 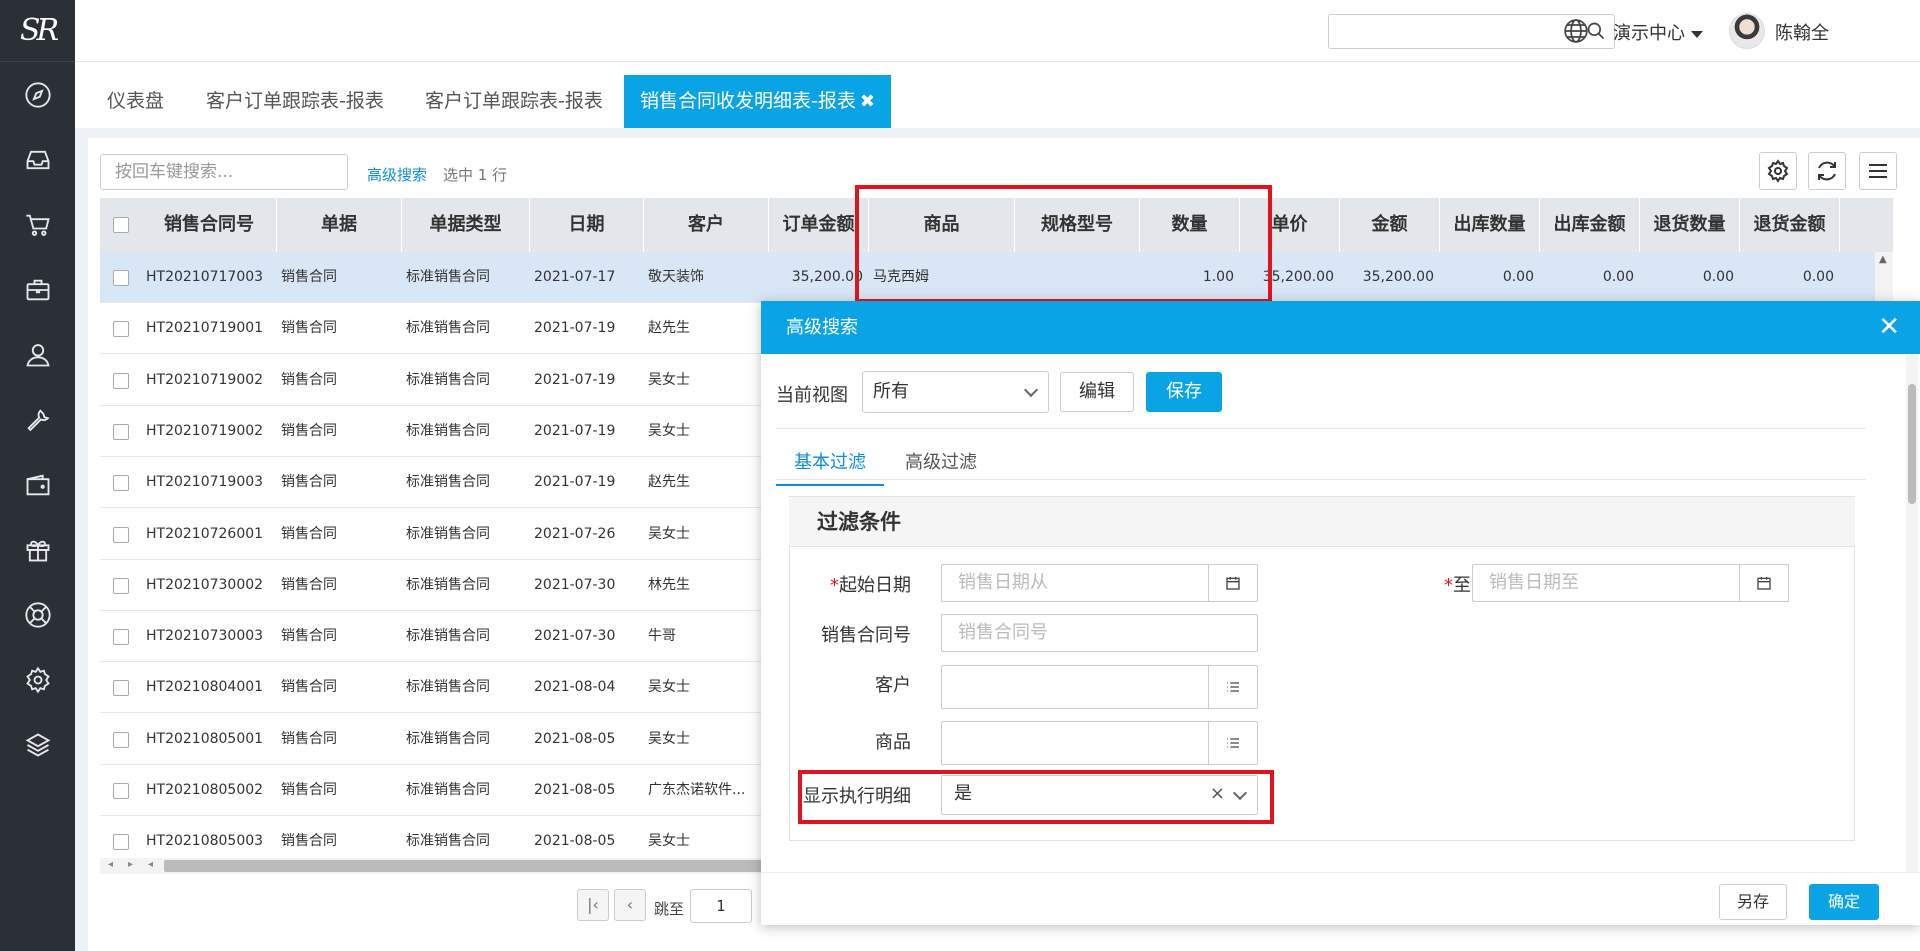 What do you see at coordinates (1099, 743) in the screenshot?
I see `product-input` at bounding box center [1099, 743].